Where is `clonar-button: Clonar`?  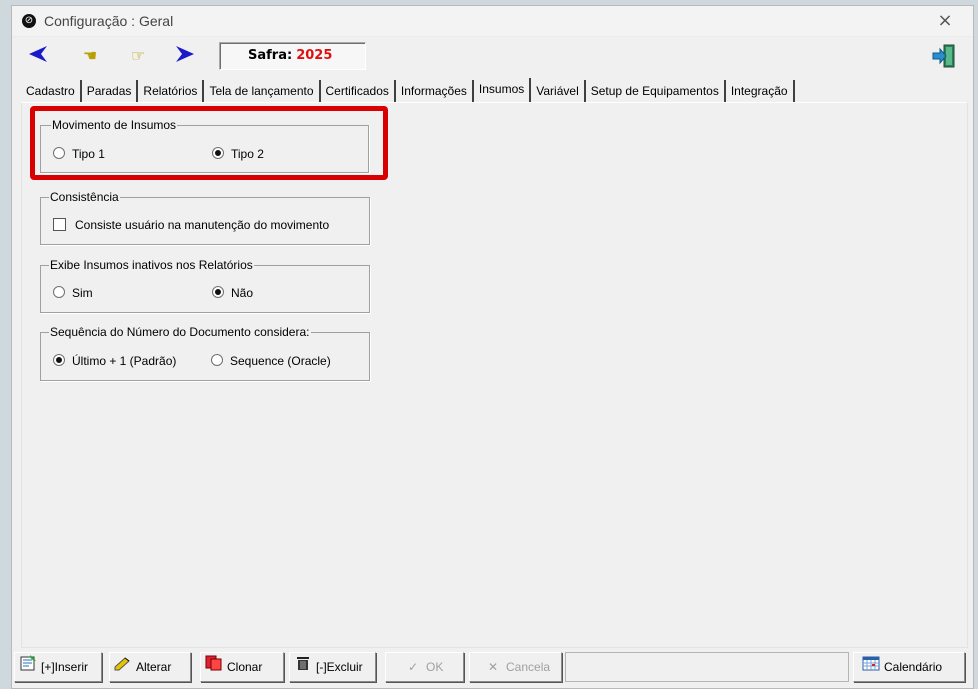 clonar-button: Clonar is located at coordinates (242, 667).